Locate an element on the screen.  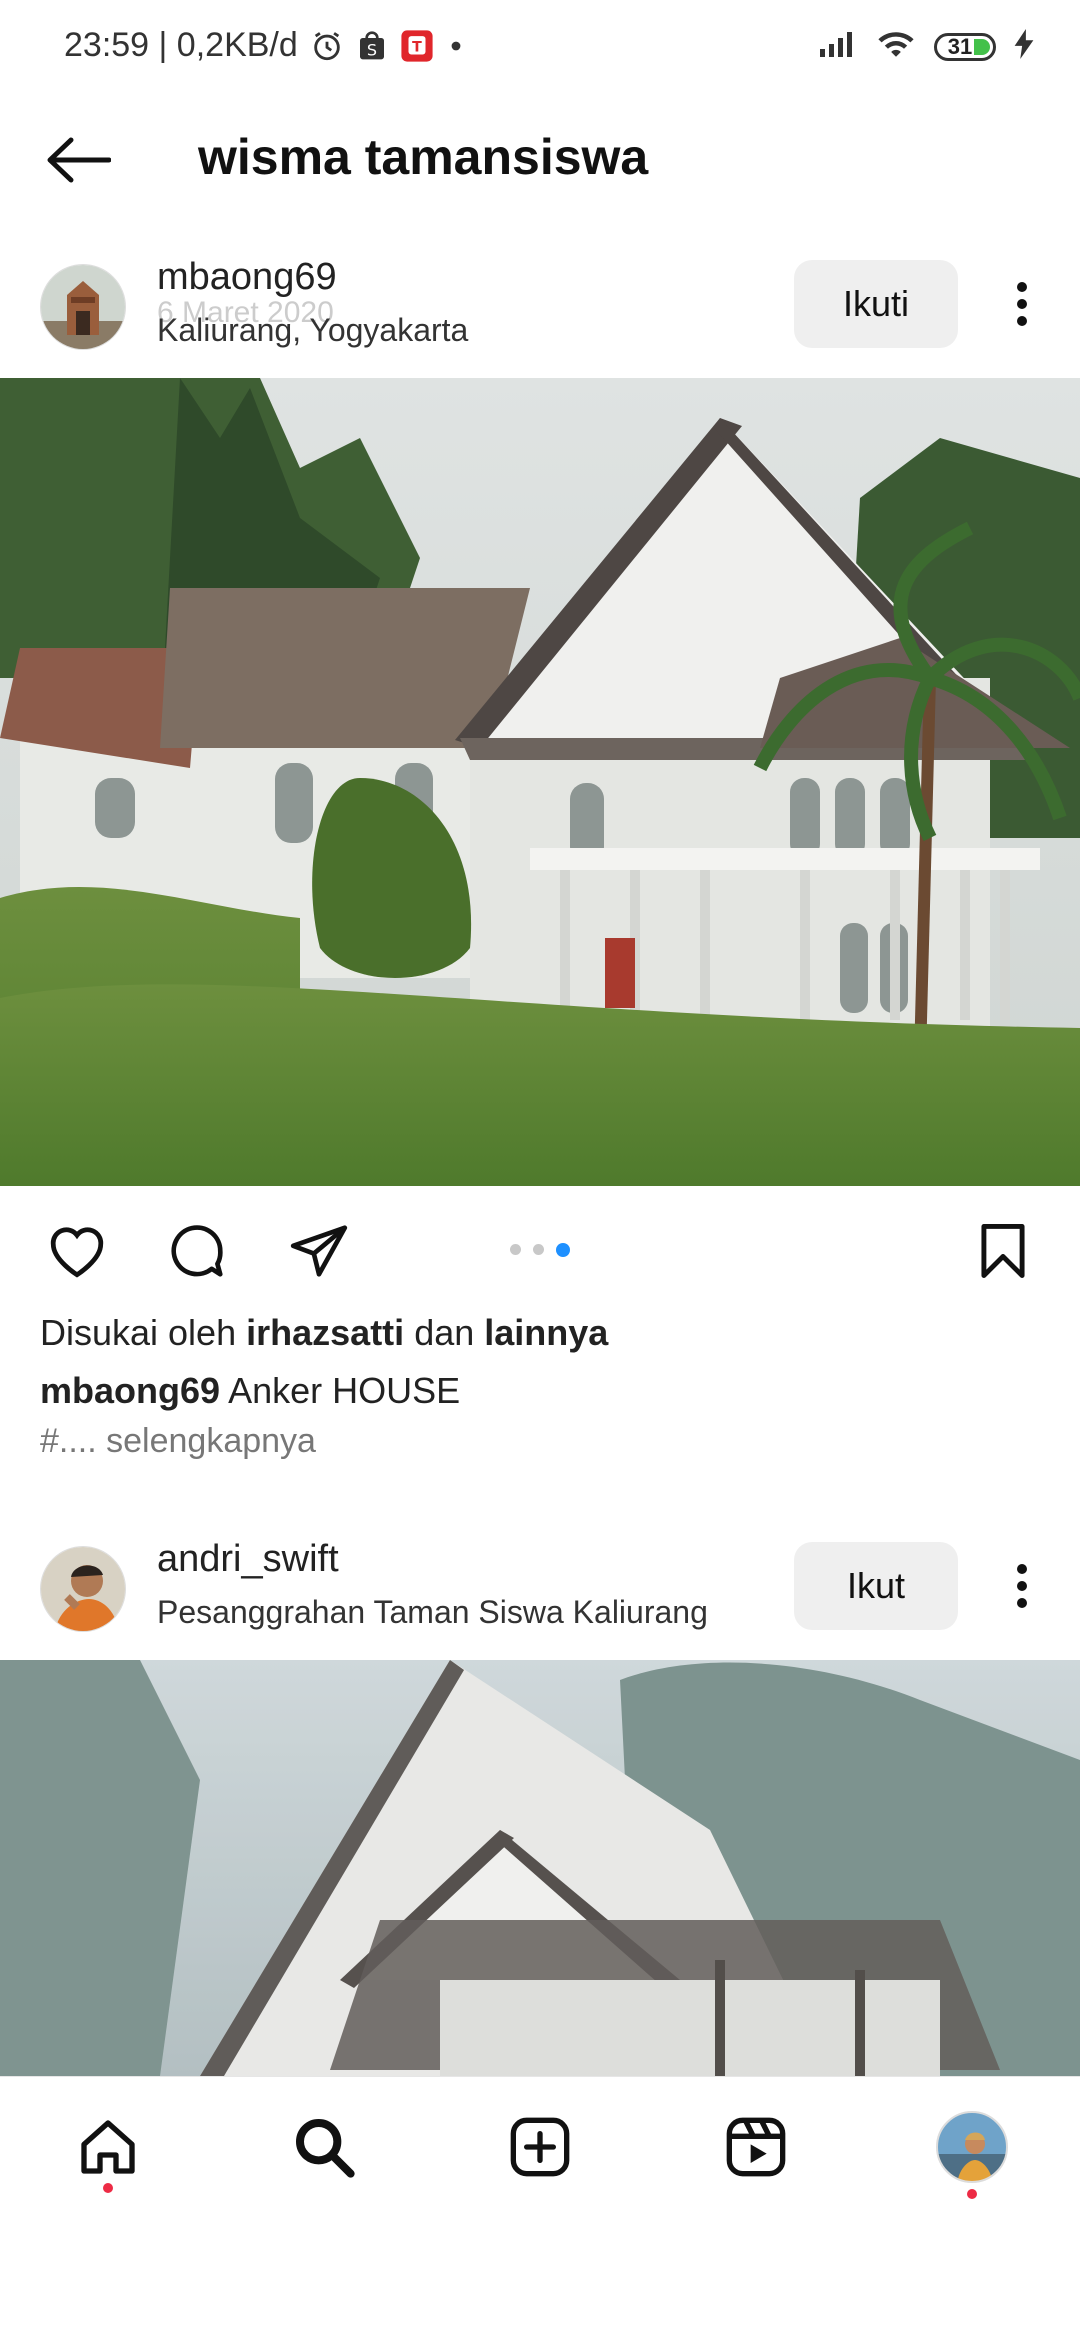
post-actions is located at coordinates (540, 1250).